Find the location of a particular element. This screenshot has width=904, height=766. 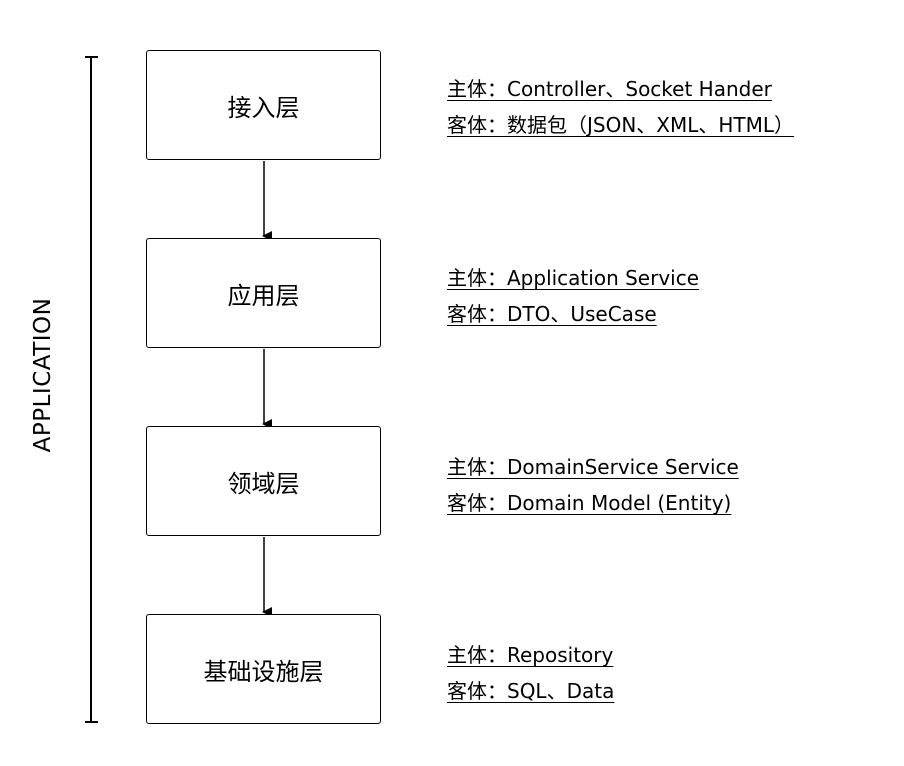

layer-box-application: 应用层 is located at coordinates (263, 293).